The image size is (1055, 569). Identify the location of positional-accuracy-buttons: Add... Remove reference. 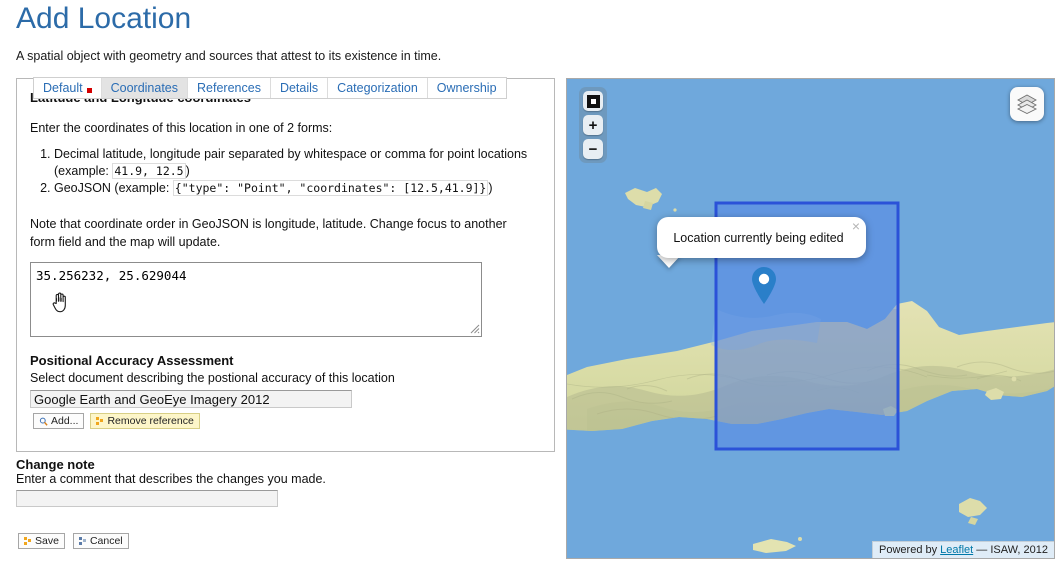
(116, 421).